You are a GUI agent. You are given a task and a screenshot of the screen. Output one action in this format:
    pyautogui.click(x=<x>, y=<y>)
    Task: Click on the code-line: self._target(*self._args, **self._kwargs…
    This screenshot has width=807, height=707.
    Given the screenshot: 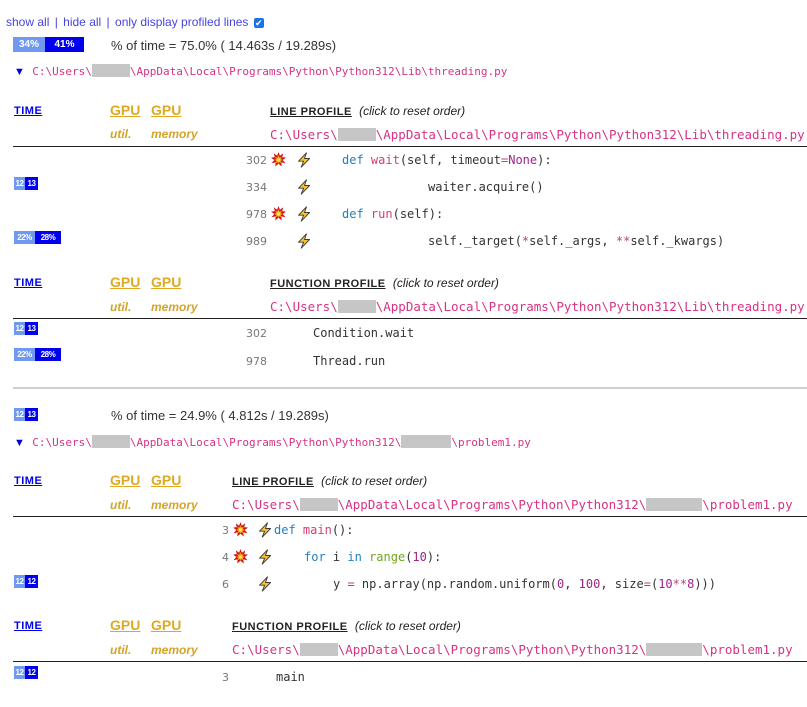 What is the action you would take?
    pyautogui.click(x=576, y=241)
    